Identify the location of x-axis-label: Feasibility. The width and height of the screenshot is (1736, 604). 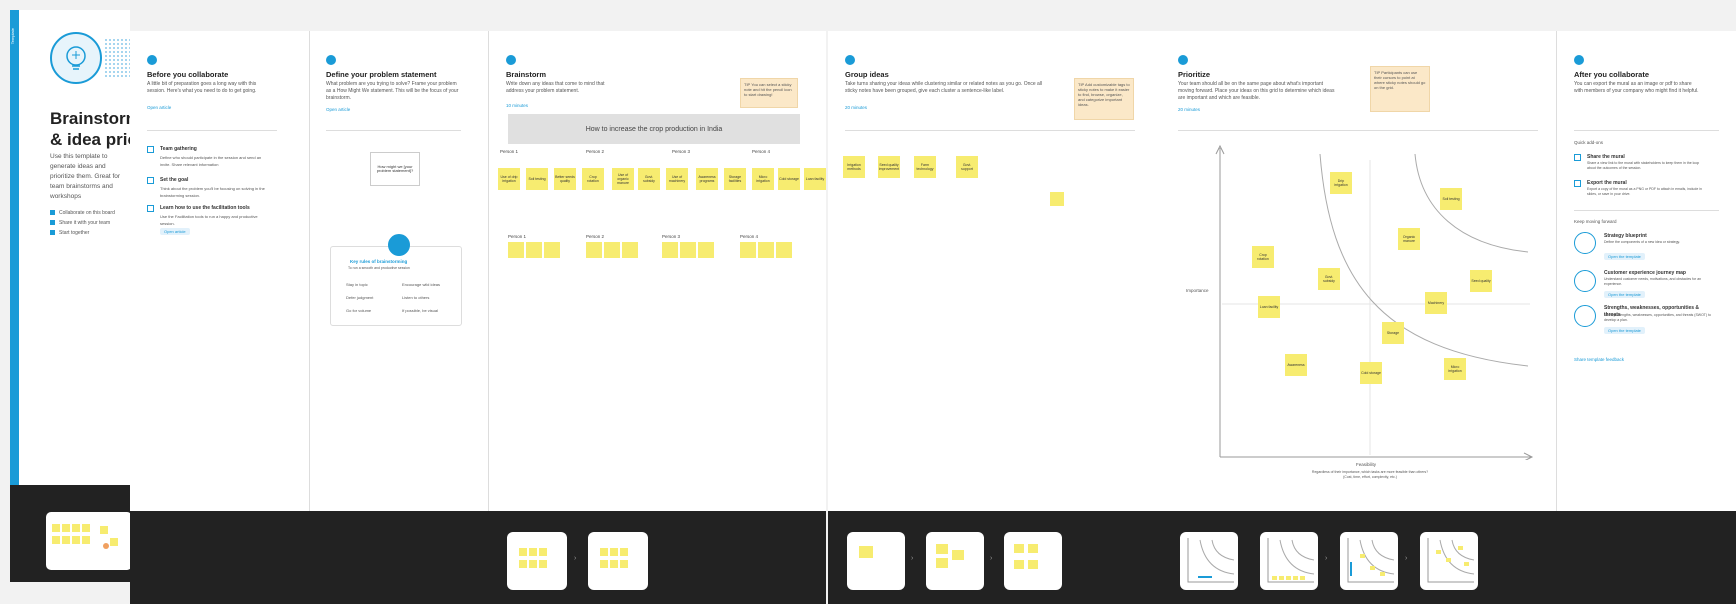
(1366, 464).